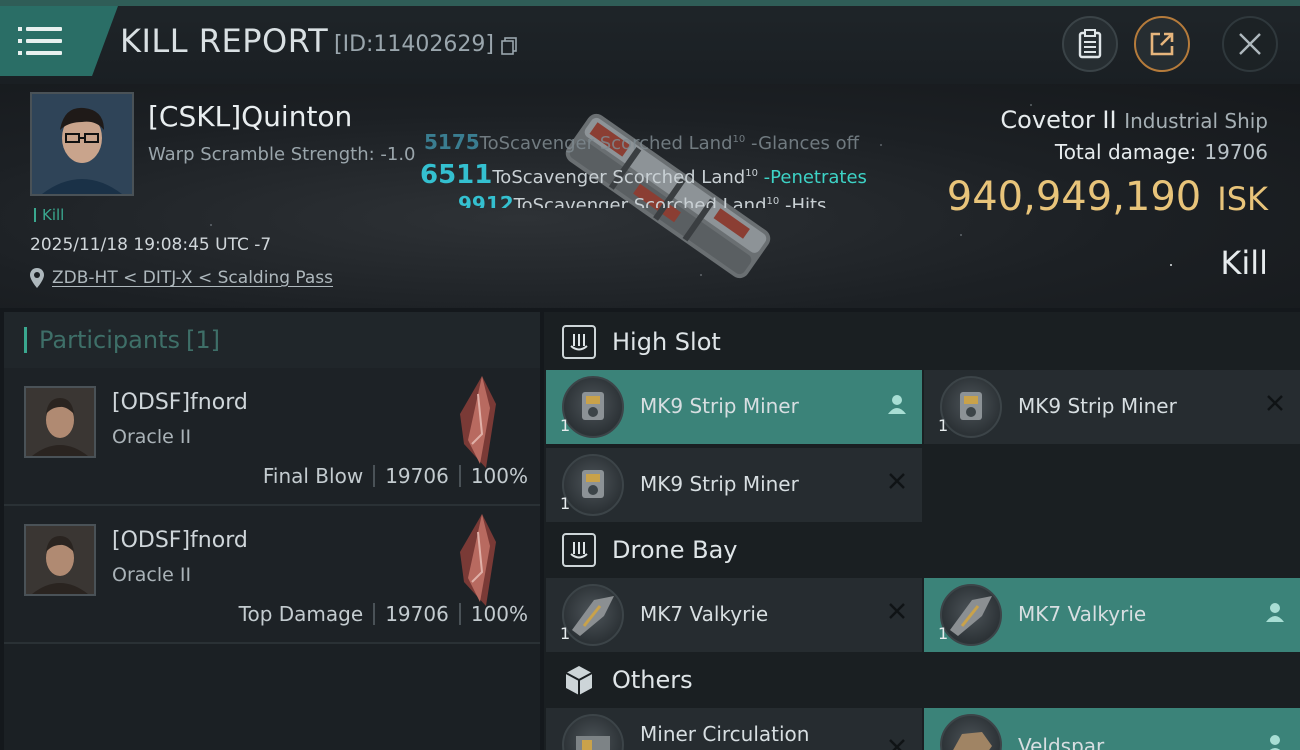 The width and height of the screenshot is (1300, 750). What do you see at coordinates (1061, 742) in the screenshot?
I see `cargo-name: Veldspar` at bounding box center [1061, 742].